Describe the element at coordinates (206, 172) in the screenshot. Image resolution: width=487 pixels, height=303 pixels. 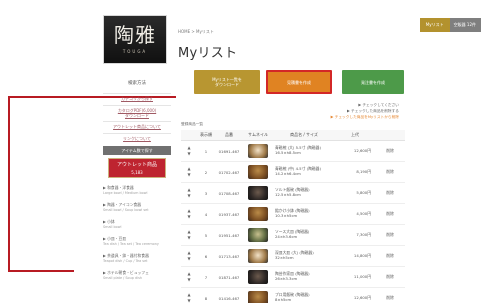
I see `row-order: 2` at that location.